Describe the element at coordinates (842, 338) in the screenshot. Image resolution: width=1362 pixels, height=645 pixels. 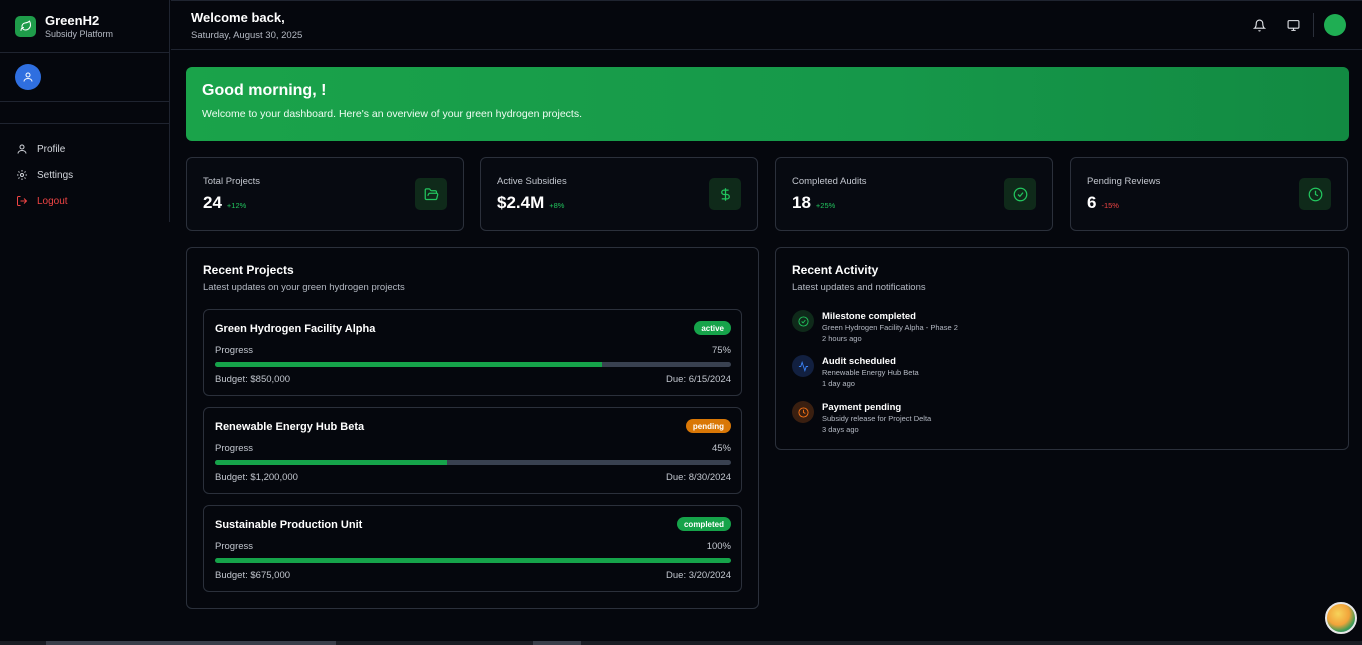
I see `activity-time: 2 hours ago` at that location.